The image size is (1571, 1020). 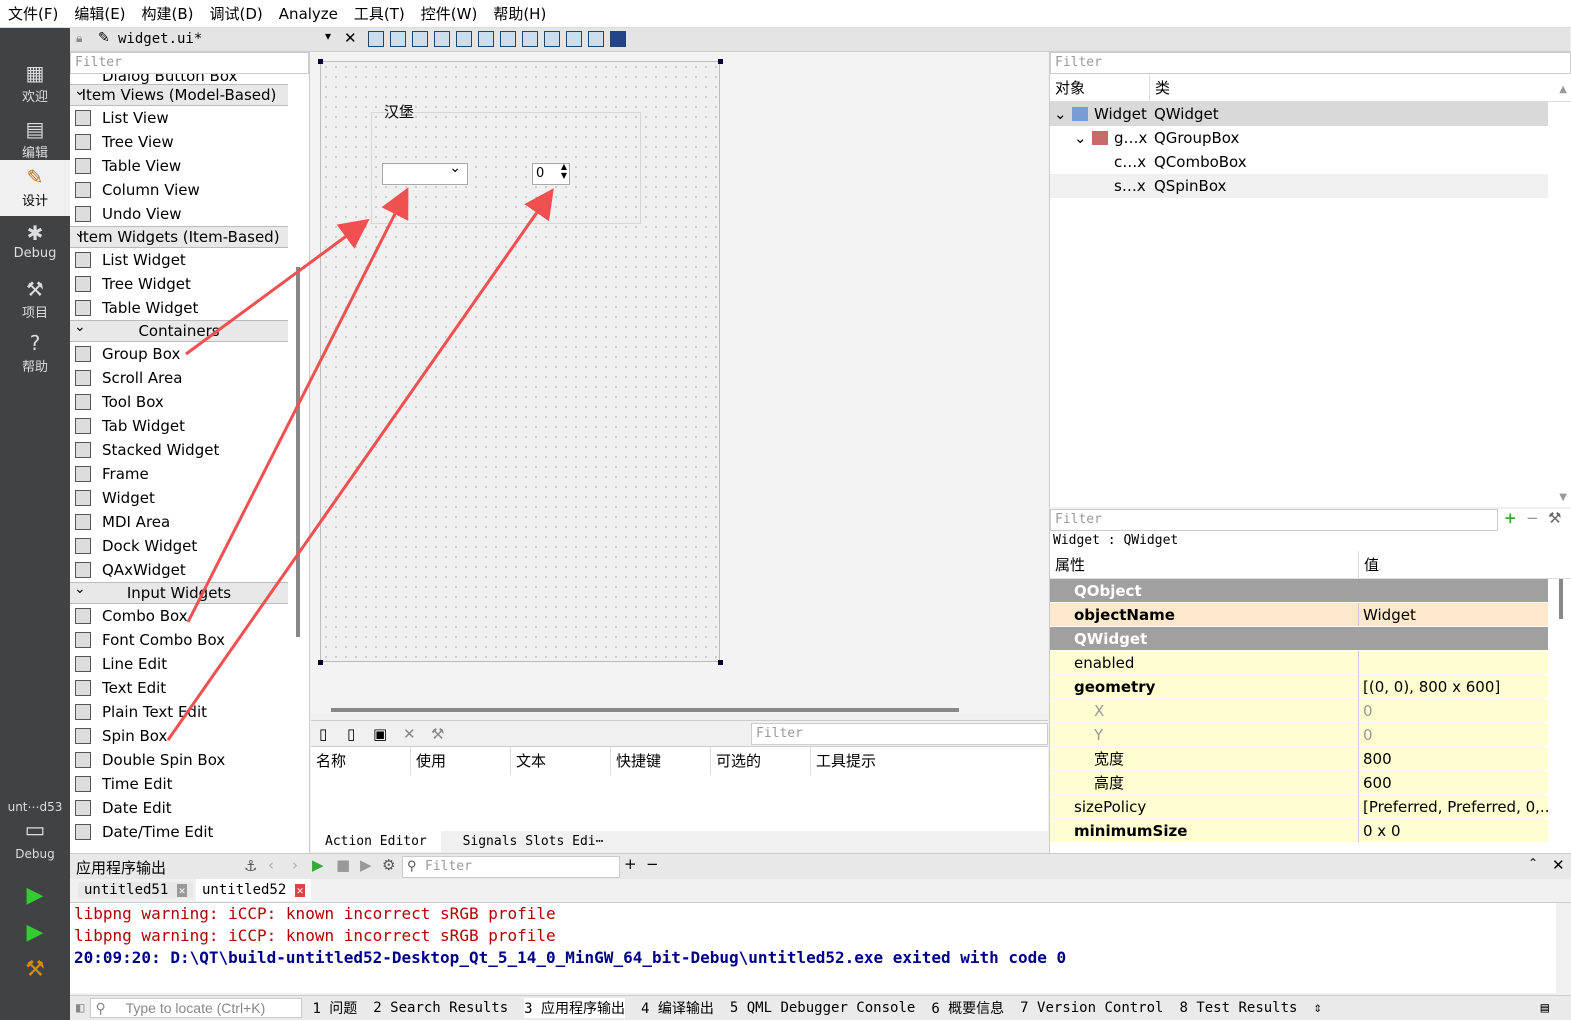 I want to click on property-row: objectName Widget, so click(x=1299, y=615).